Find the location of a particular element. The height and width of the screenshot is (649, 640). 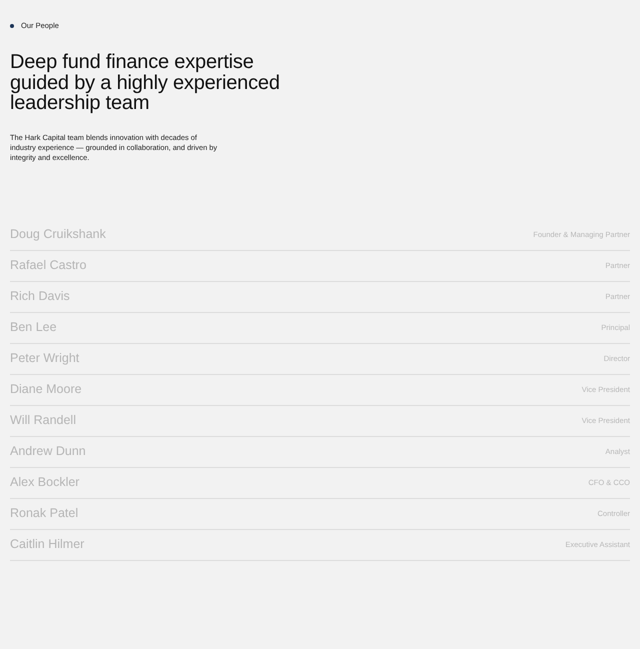

person-name: Peter Wright is located at coordinates (45, 359).